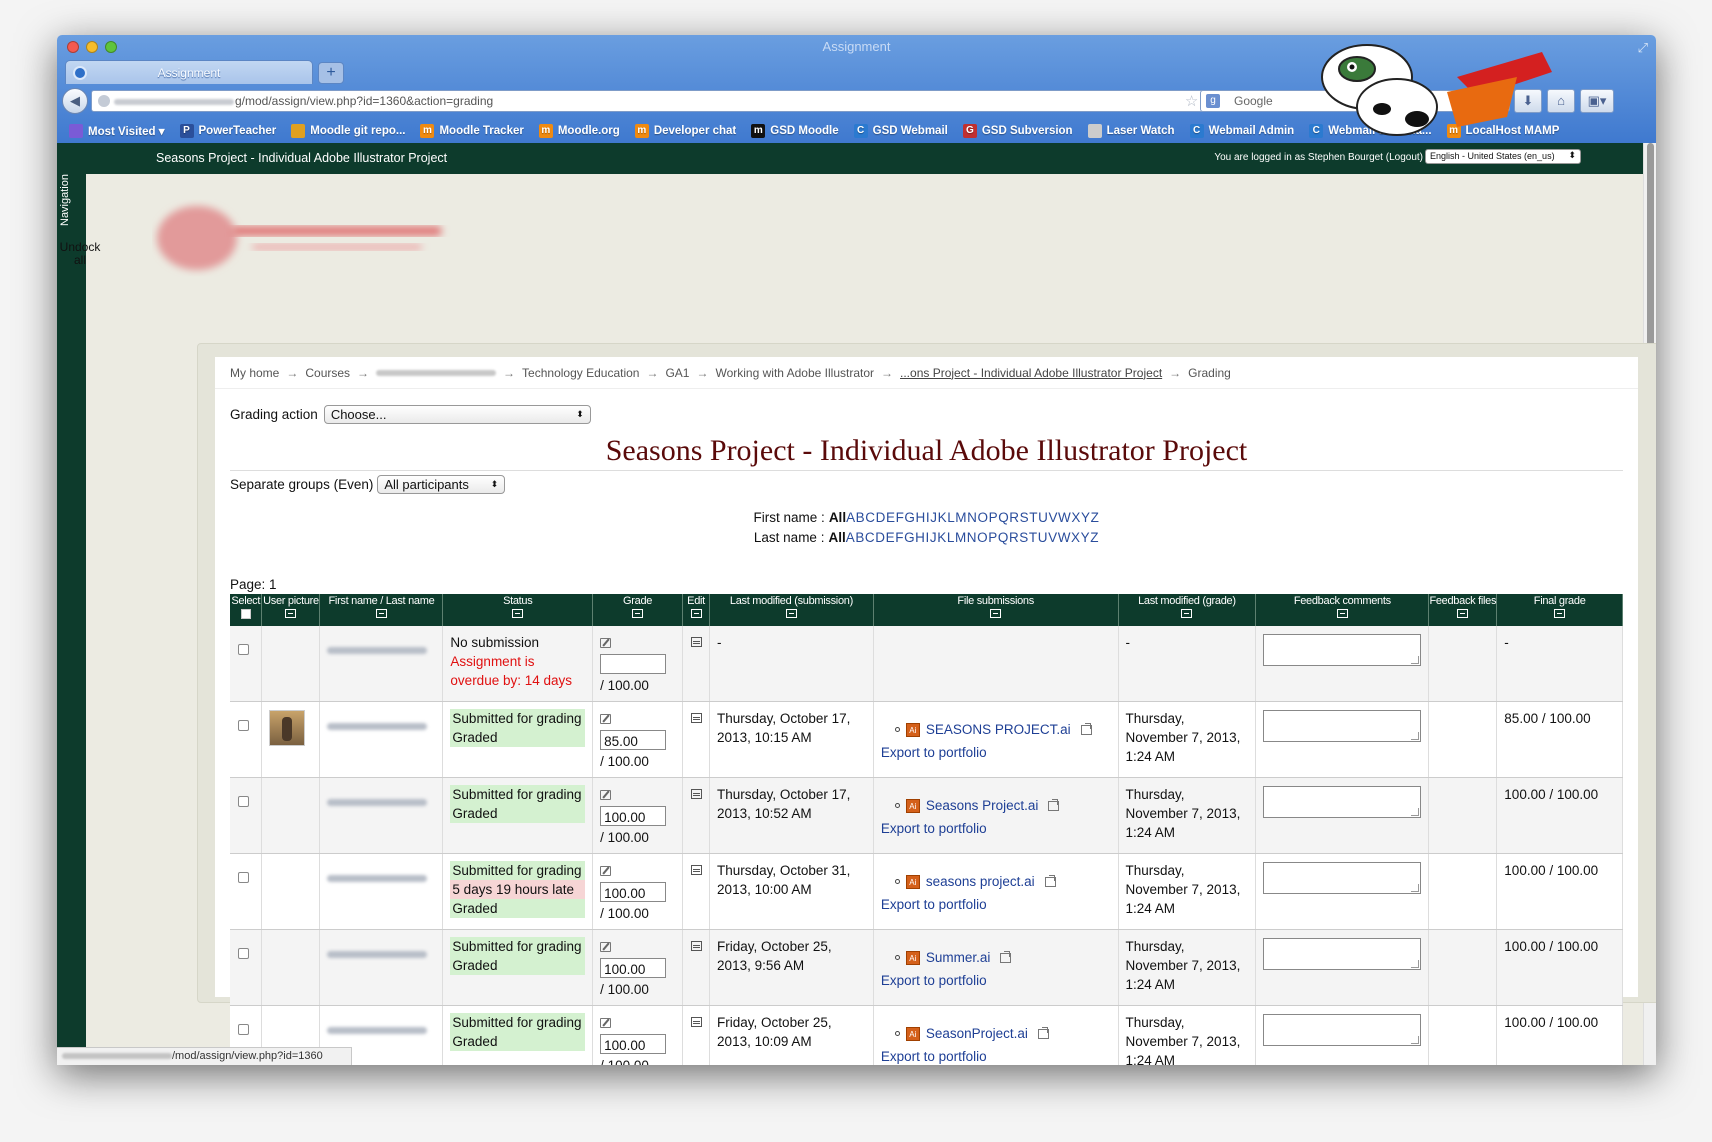  Describe the element at coordinates (227, 130) in the screenshot. I see `bookmark-item: P PowerTeacher` at that location.